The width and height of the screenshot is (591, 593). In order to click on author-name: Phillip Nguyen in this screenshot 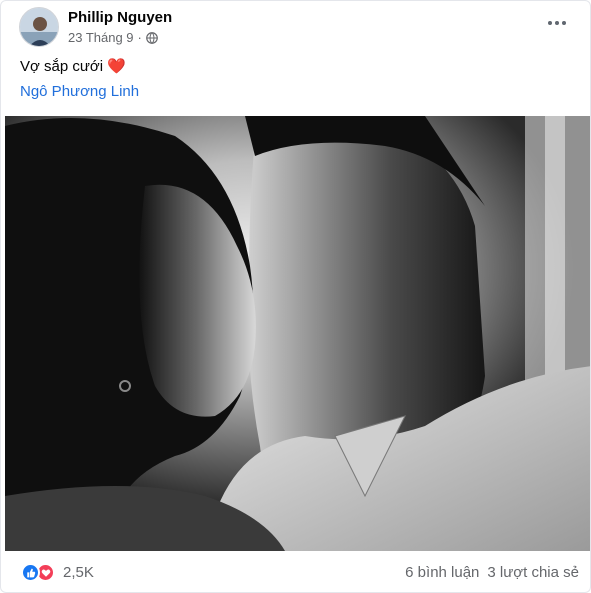, I will do `click(120, 17)`.